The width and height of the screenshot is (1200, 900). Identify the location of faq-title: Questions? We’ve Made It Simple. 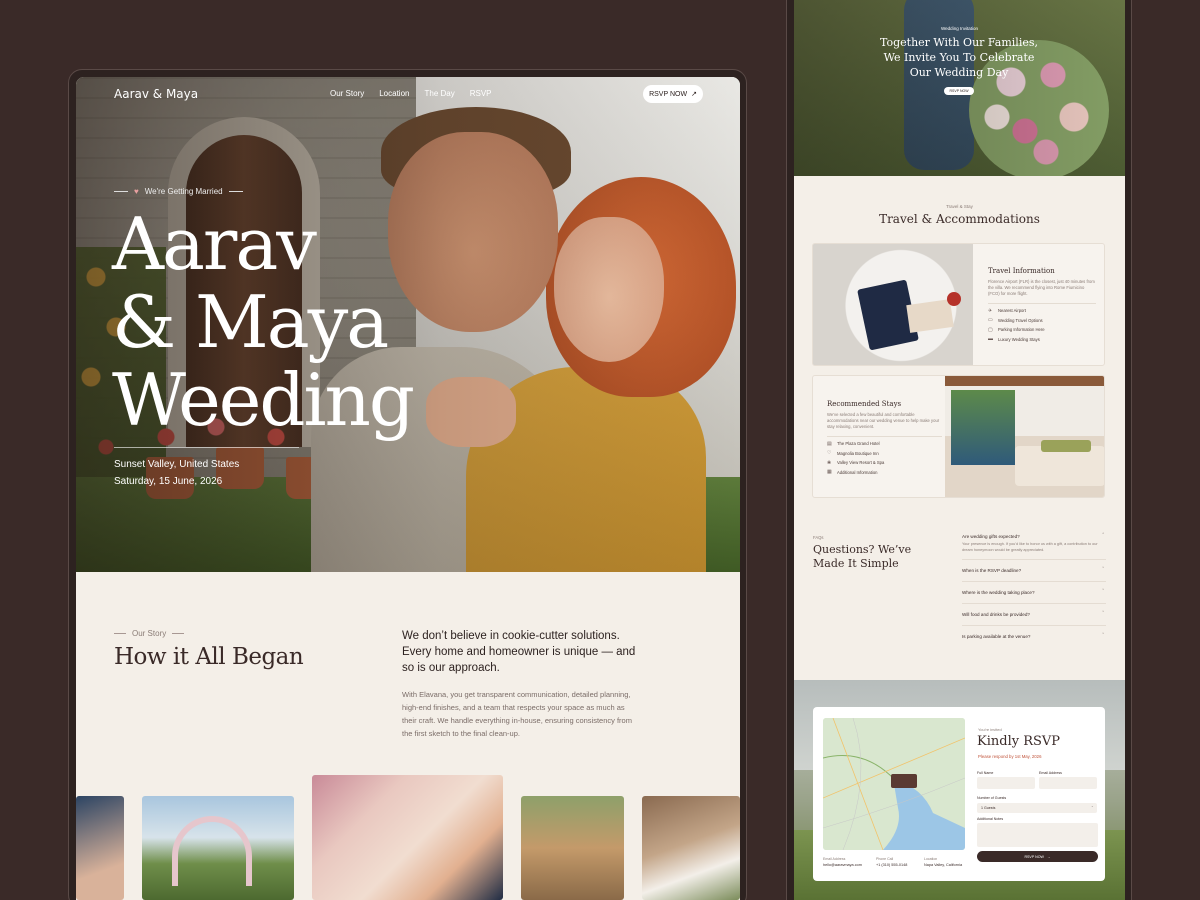
(862, 556).